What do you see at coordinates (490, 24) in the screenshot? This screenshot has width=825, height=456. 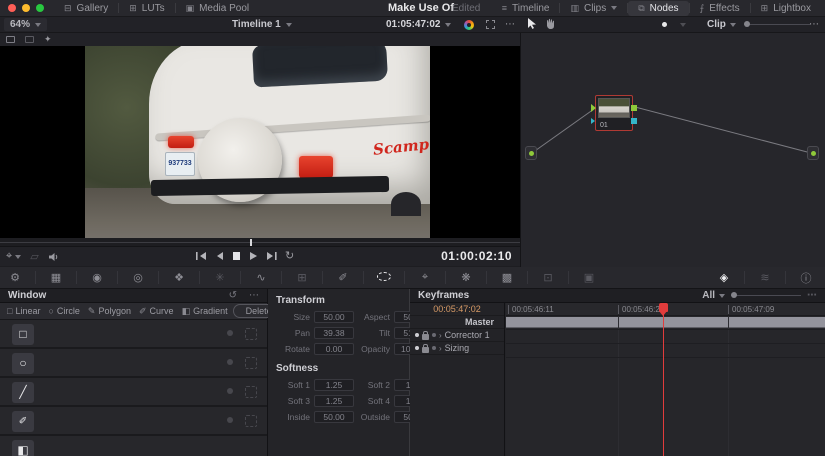 I see `expand-viewer-icon` at bounding box center [490, 24].